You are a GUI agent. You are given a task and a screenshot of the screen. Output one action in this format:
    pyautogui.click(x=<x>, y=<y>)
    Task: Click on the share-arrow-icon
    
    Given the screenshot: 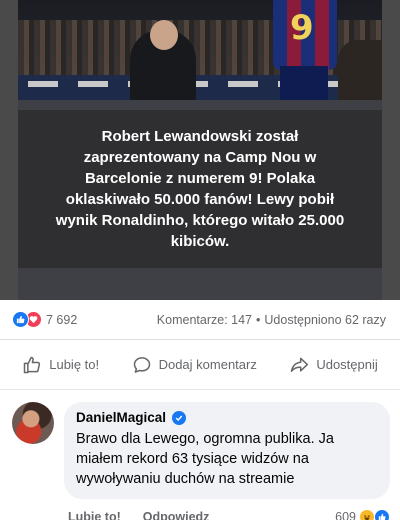 What is the action you would take?
    pyautogui.click(x=300, y=364)
    